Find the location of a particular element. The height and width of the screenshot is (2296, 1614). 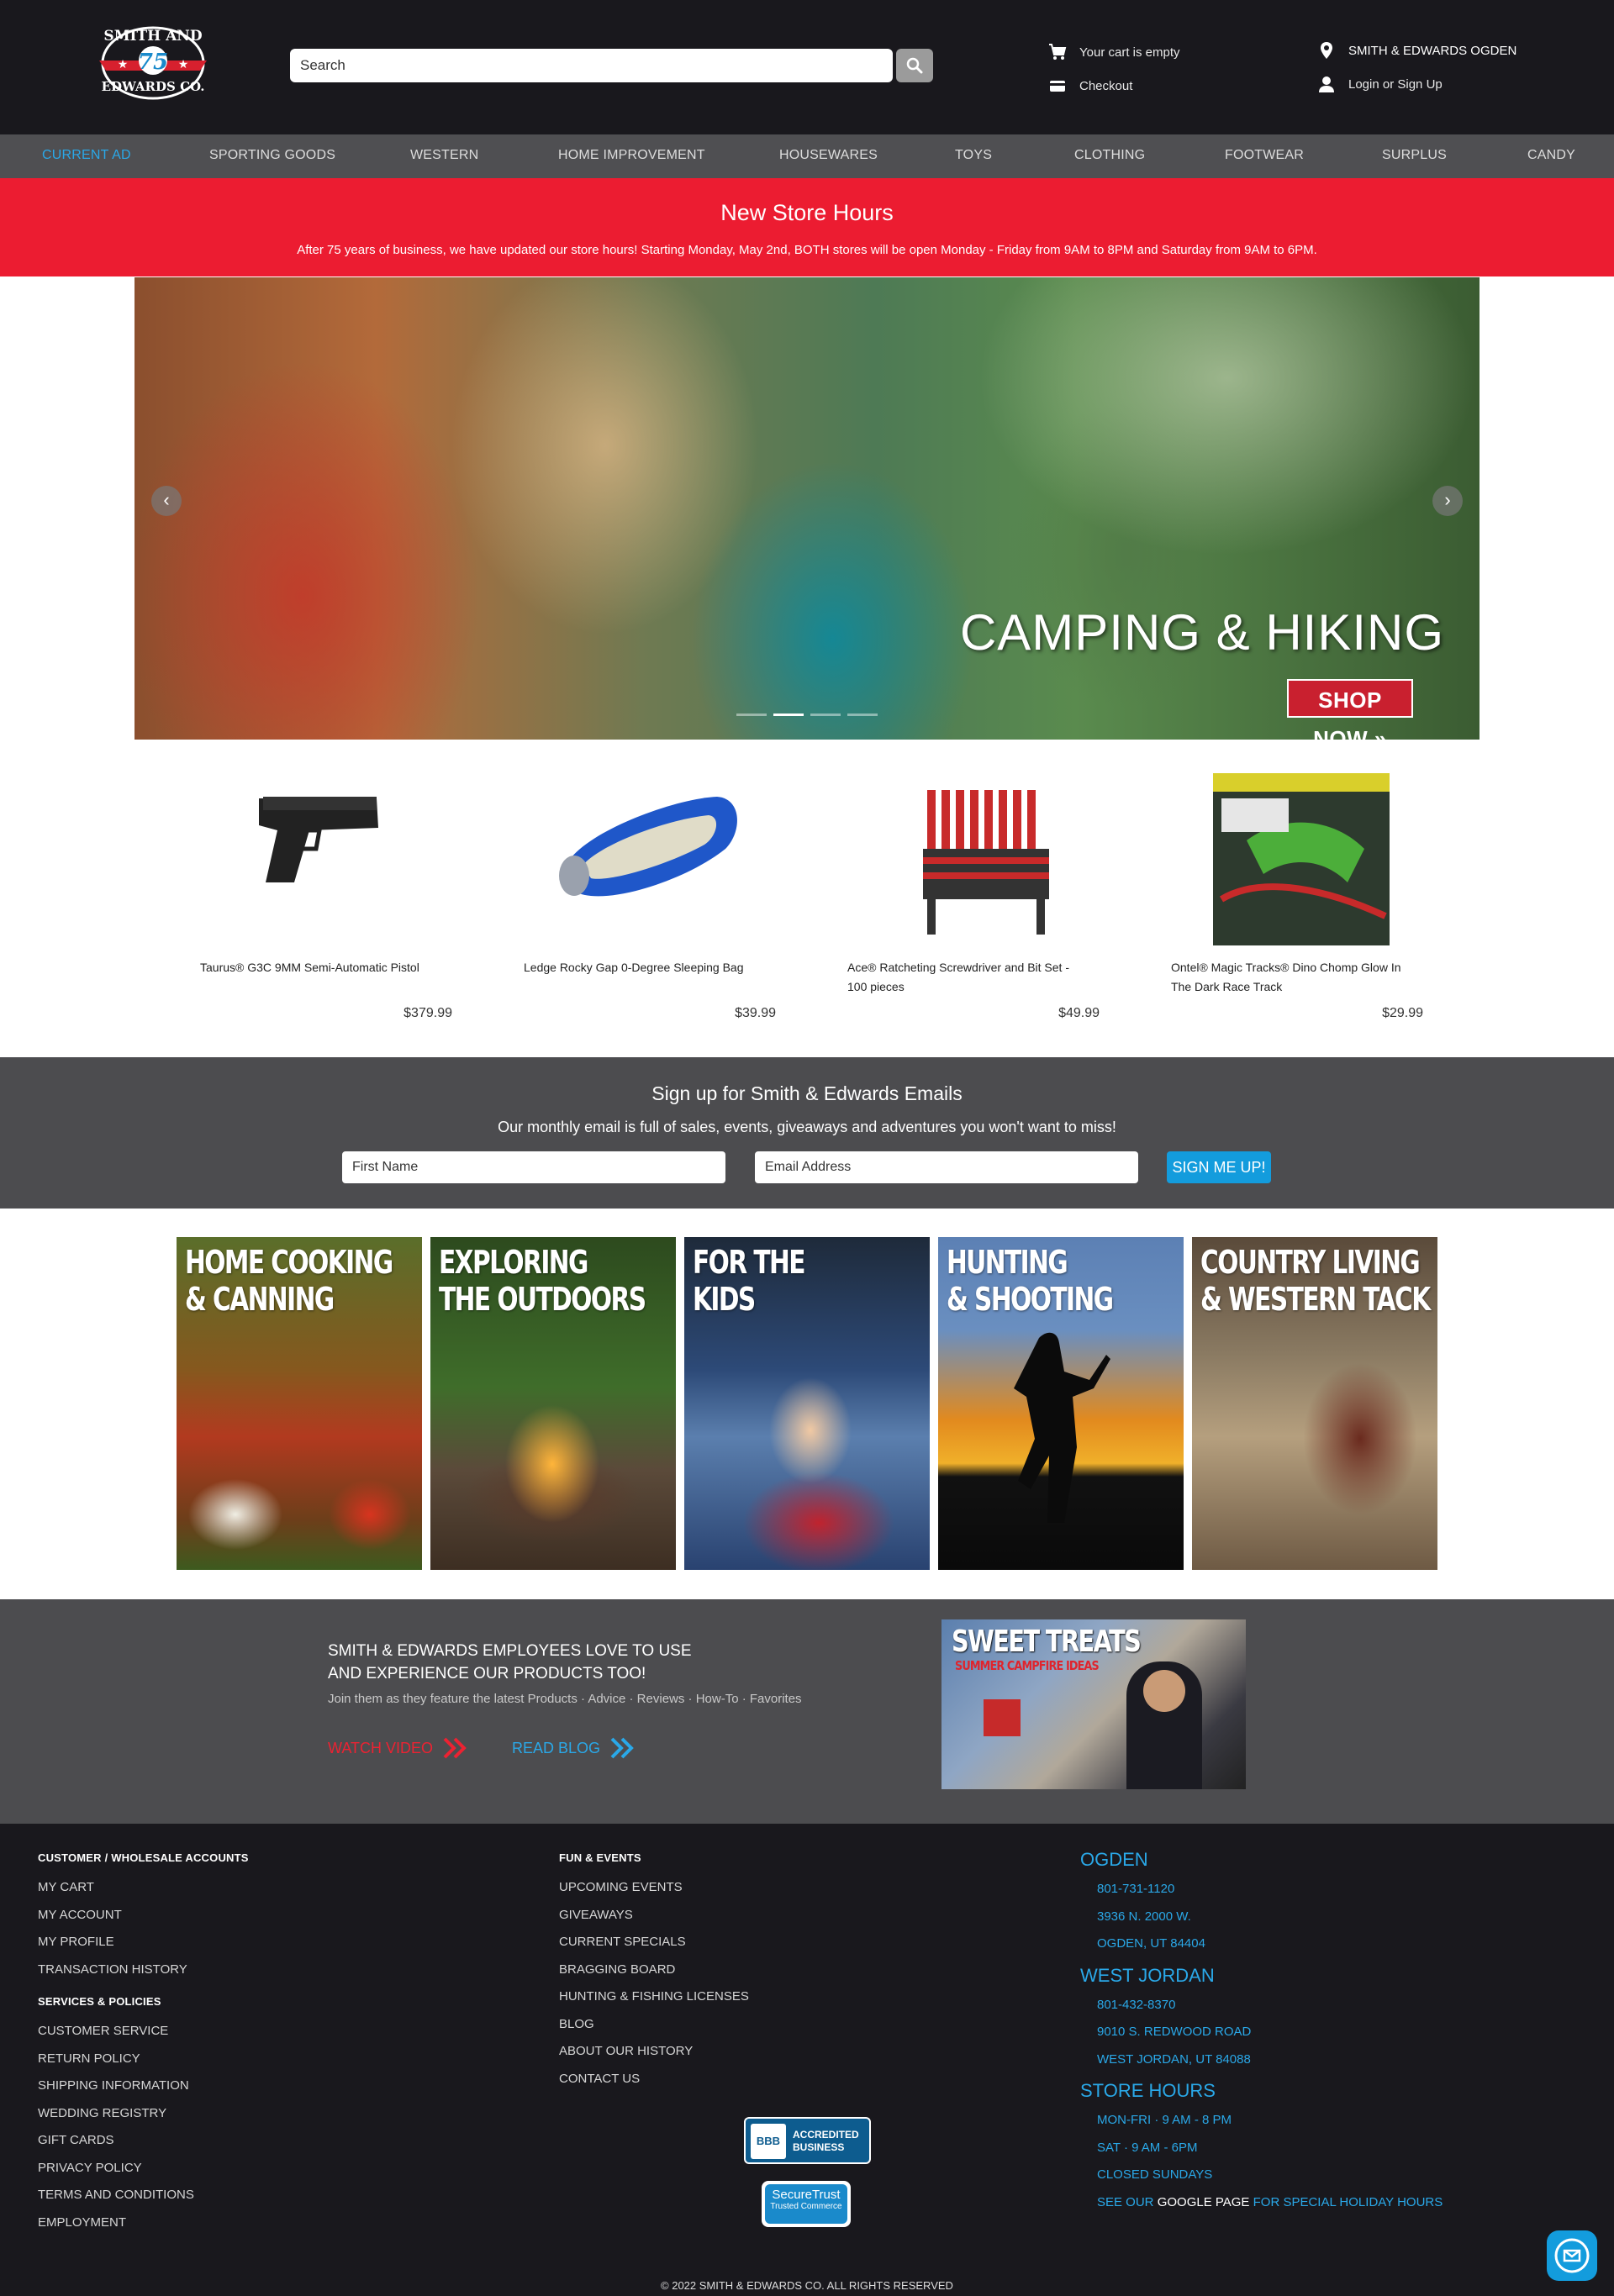

hours-saturday: SAT · 9 AM - 6PM is located at coordinates (1147, 2147).